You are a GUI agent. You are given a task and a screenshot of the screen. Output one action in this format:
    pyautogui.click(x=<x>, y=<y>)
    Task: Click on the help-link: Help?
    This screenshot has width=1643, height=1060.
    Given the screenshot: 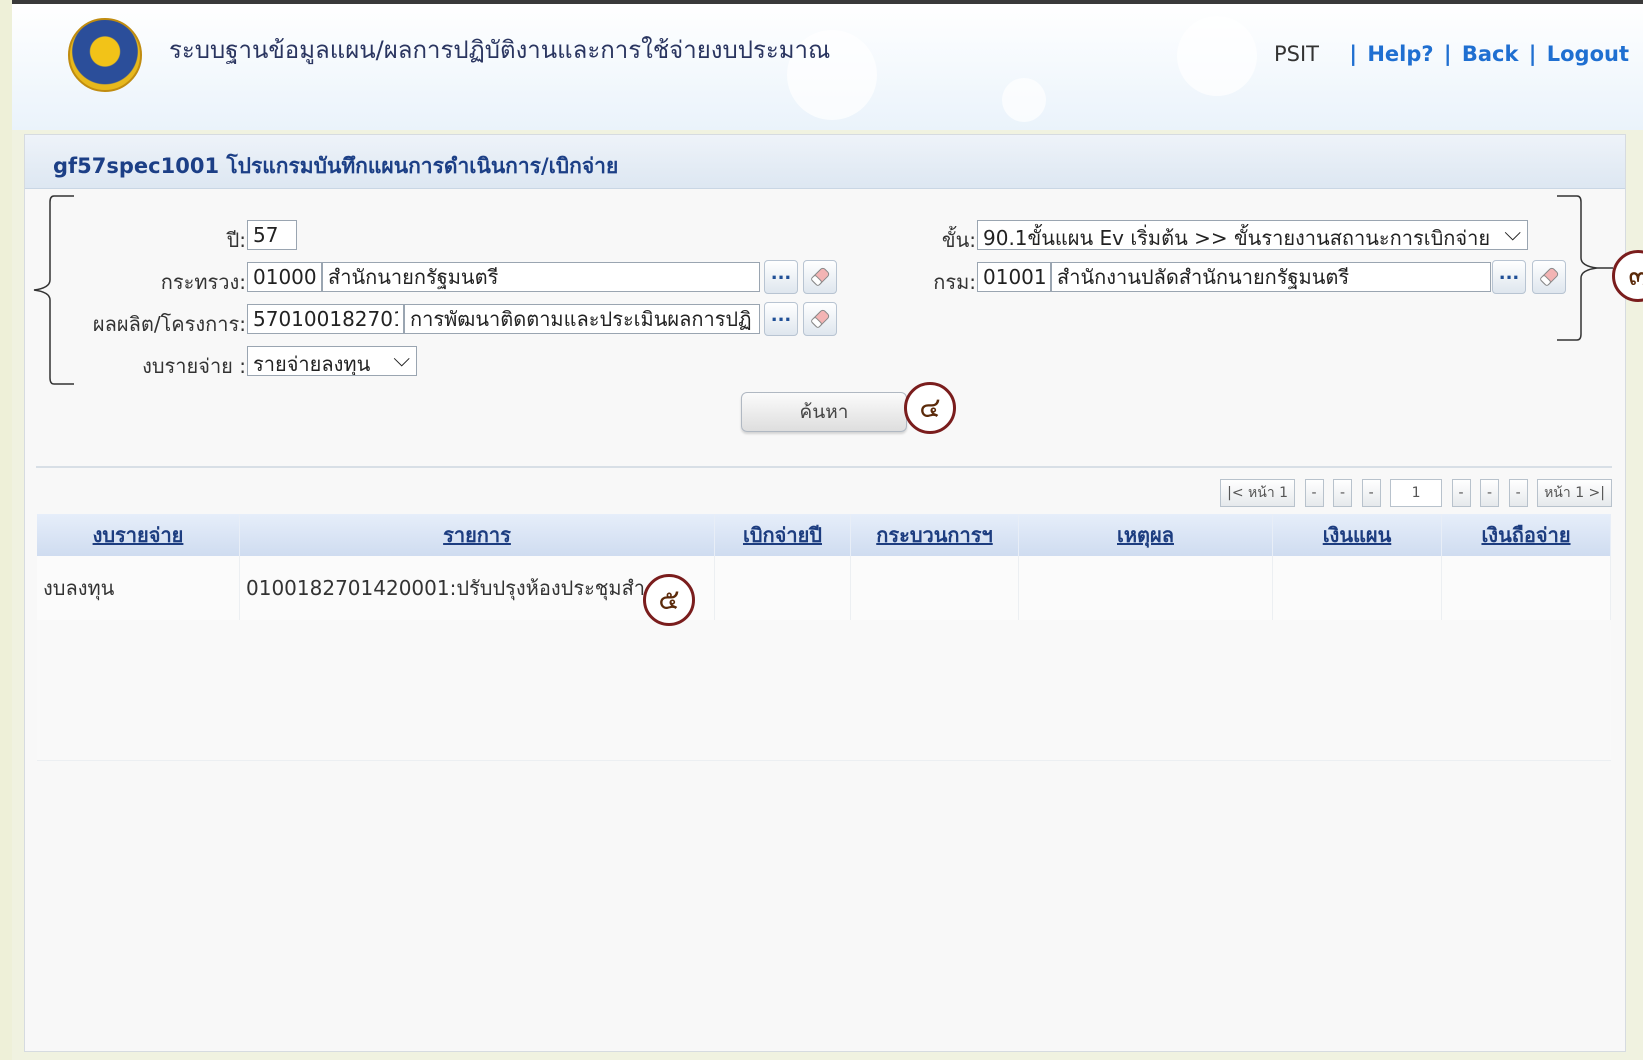 What is the action you would take?
    pyautogui.click(x=1400, y=54)
    